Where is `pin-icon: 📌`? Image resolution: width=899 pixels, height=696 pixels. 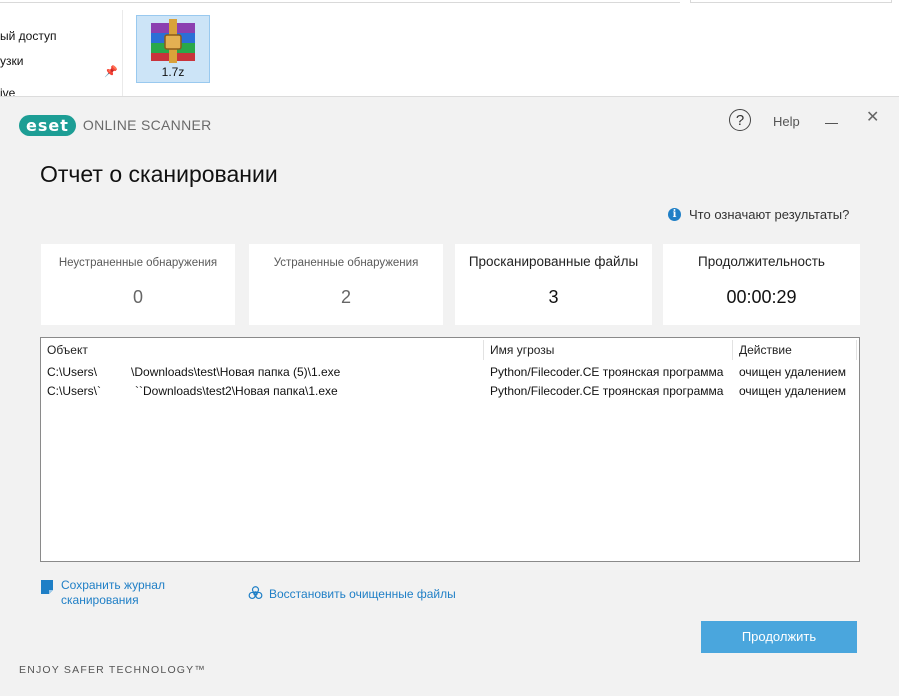
pin-icon: 📌 is located at coordinates (111, 72).